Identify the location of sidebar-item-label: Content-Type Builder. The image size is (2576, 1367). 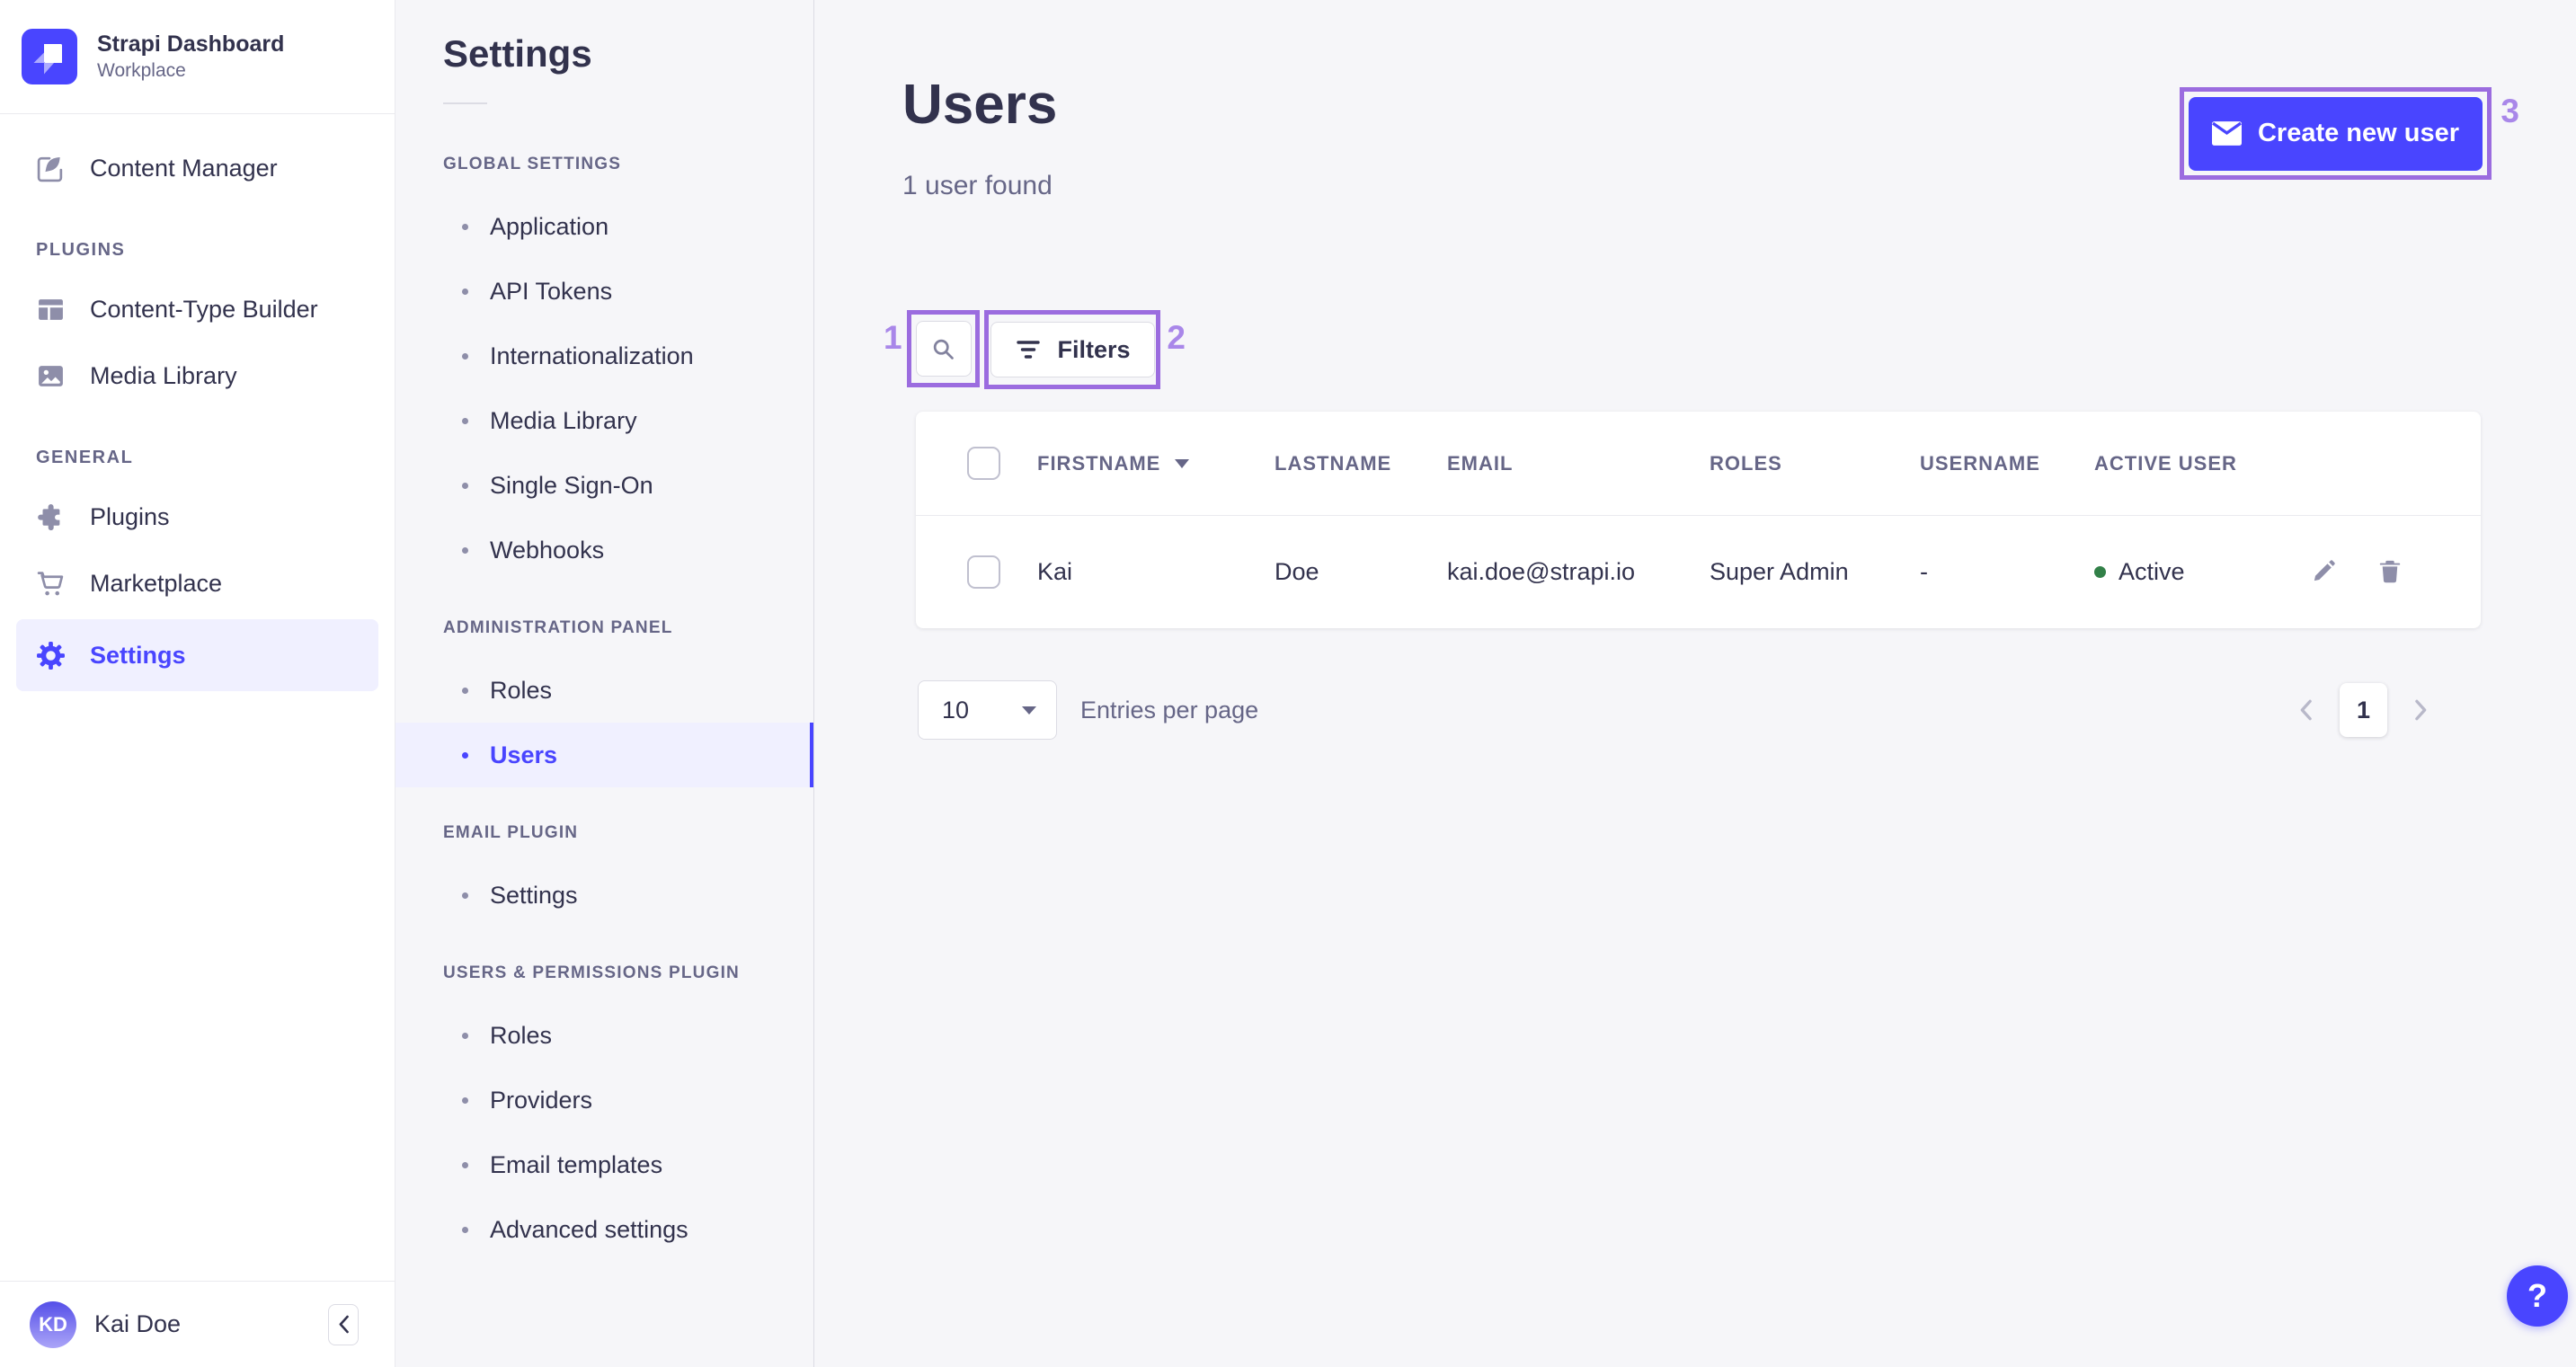
(204, 309).